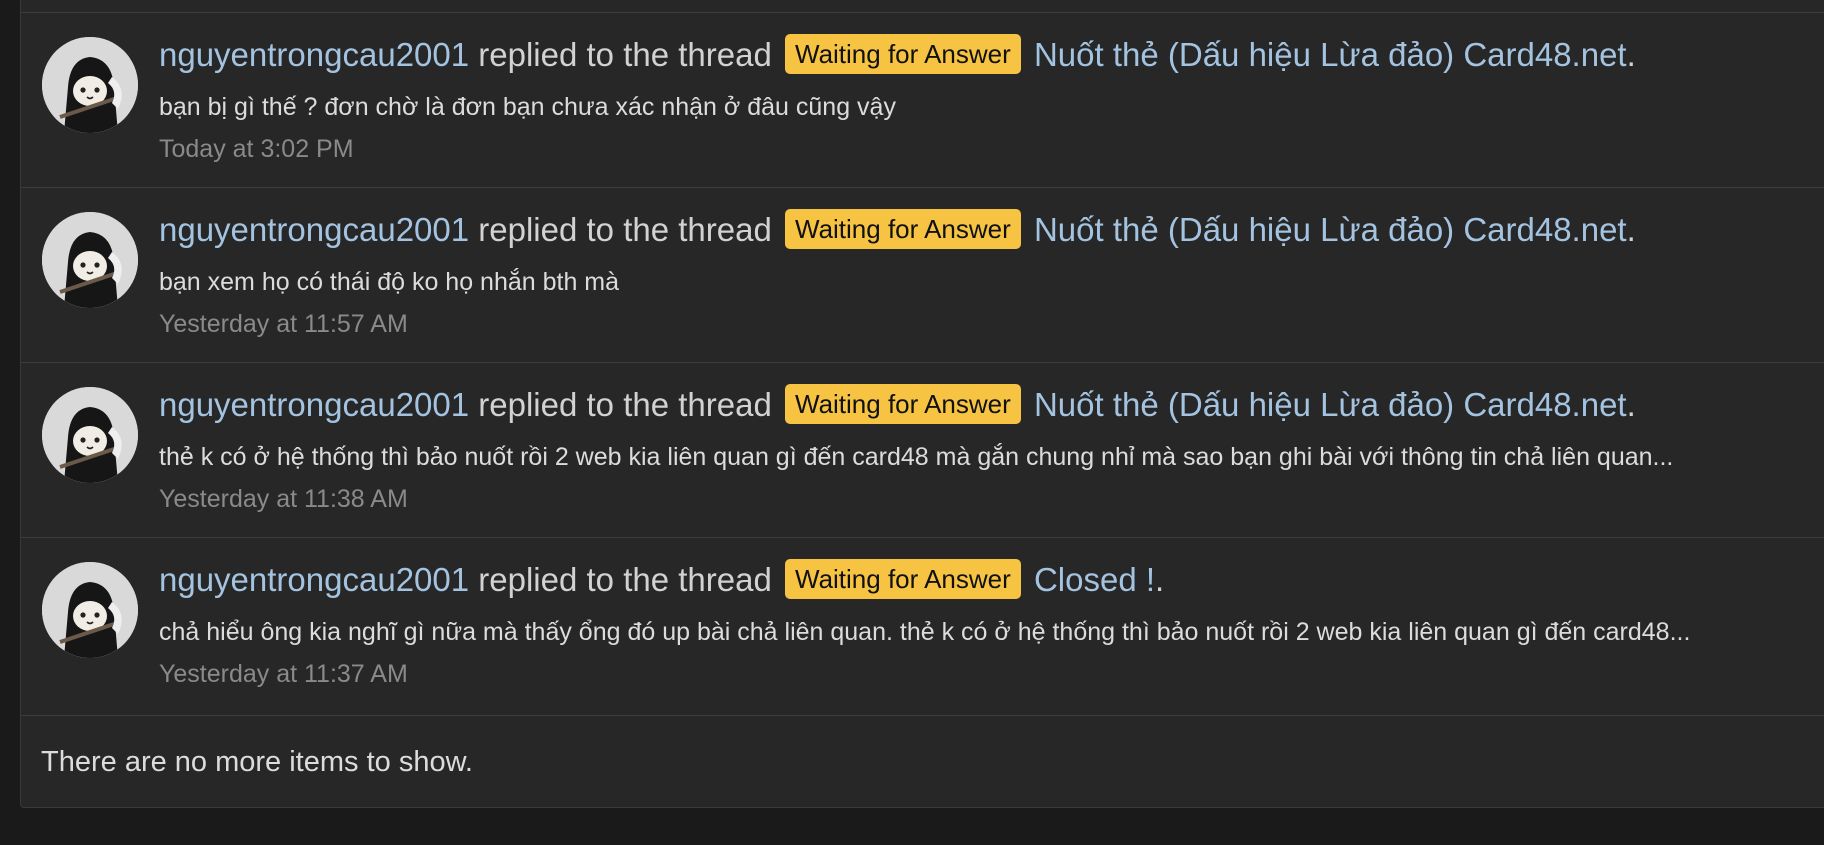 The image size is (1824, 845). I want to click on timestamp: Yesterday at 11:57 AM, so click(283, 324).